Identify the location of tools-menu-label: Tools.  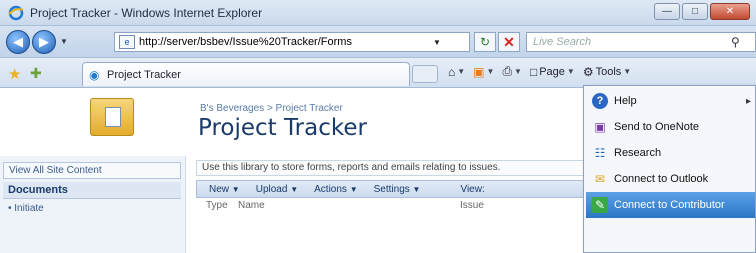
(608, 71).